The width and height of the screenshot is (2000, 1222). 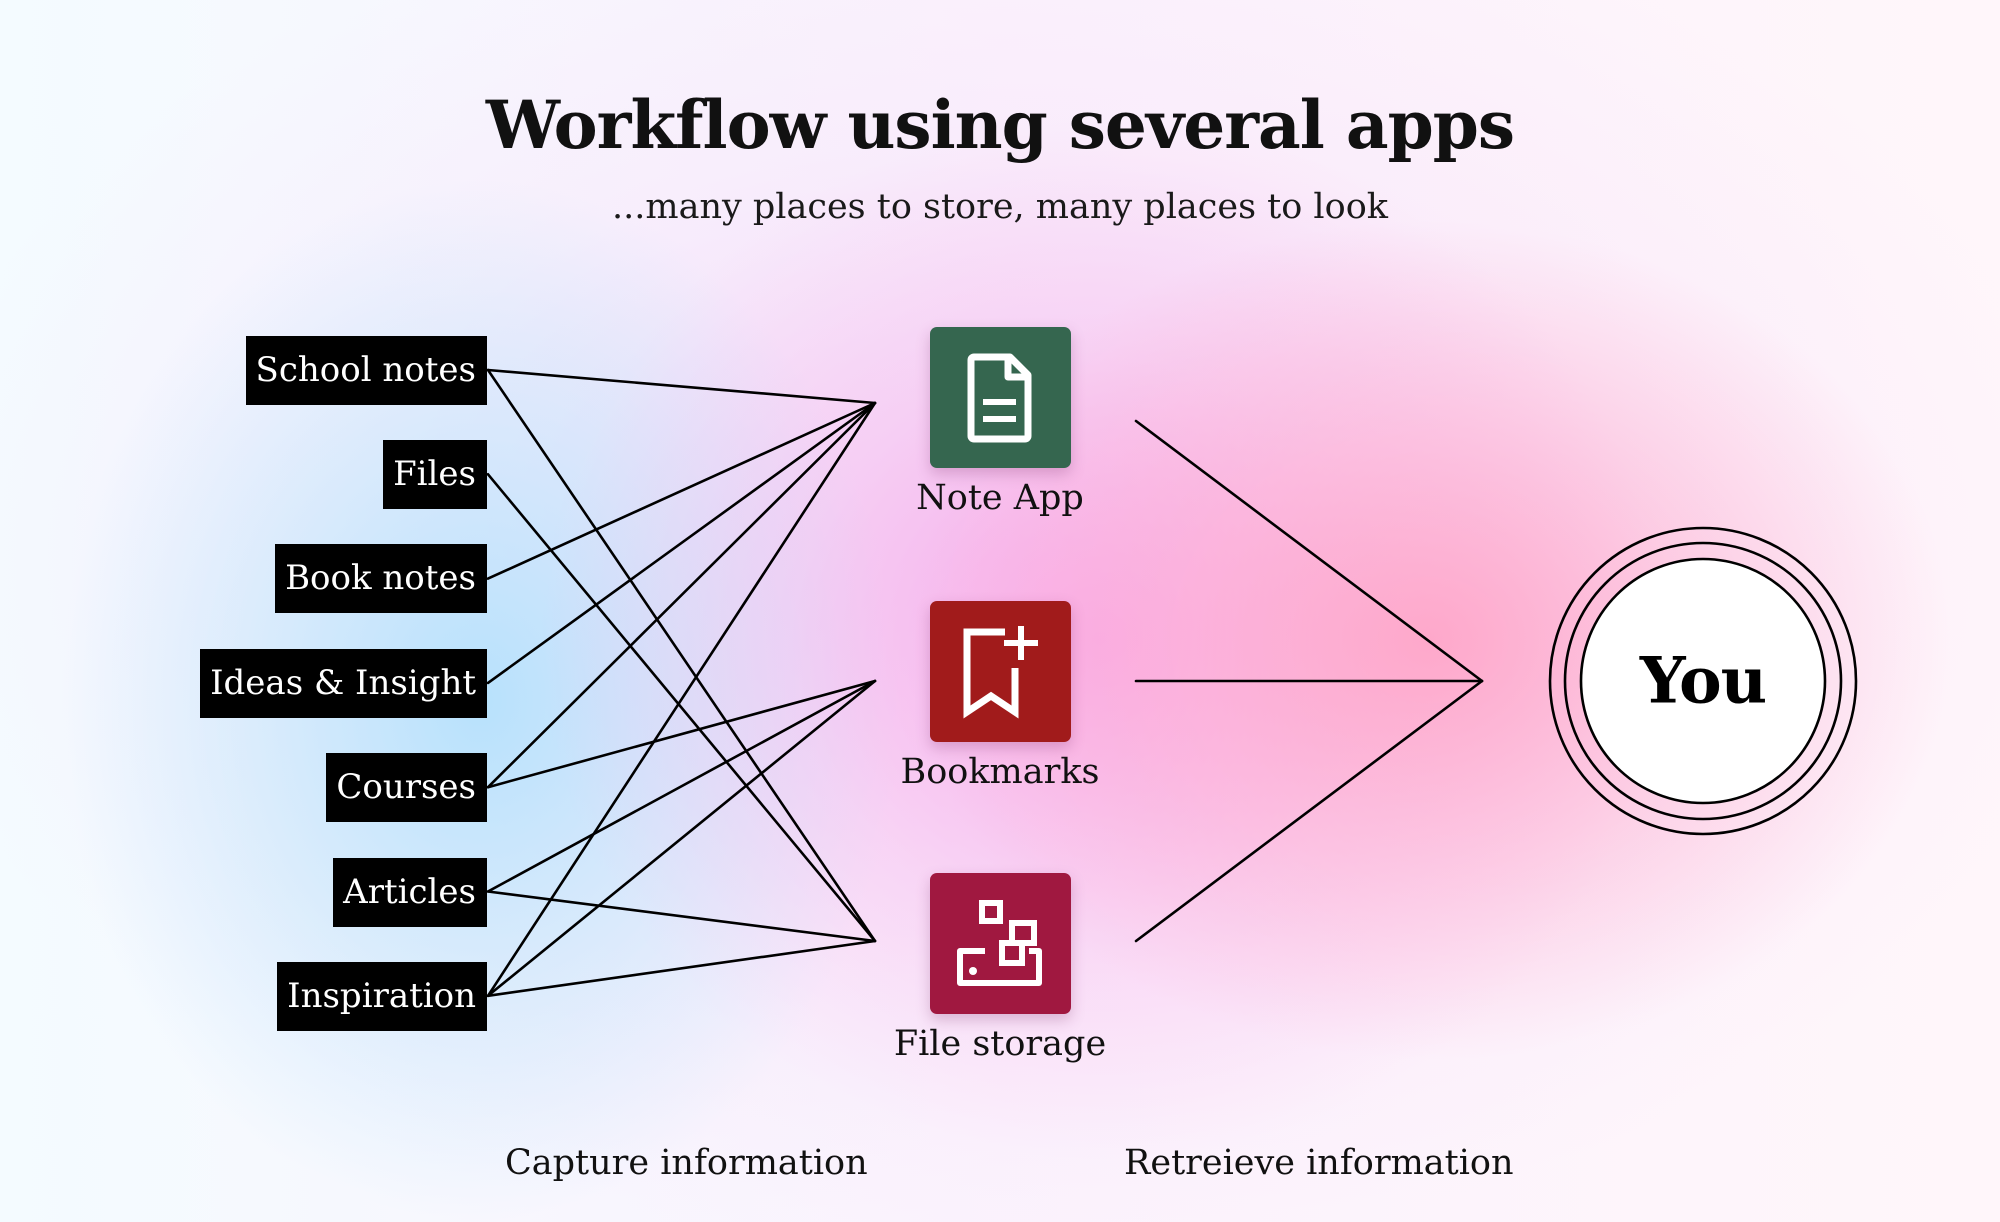 I want to click on storage-blocks-icon, so click(x=999, y=942).